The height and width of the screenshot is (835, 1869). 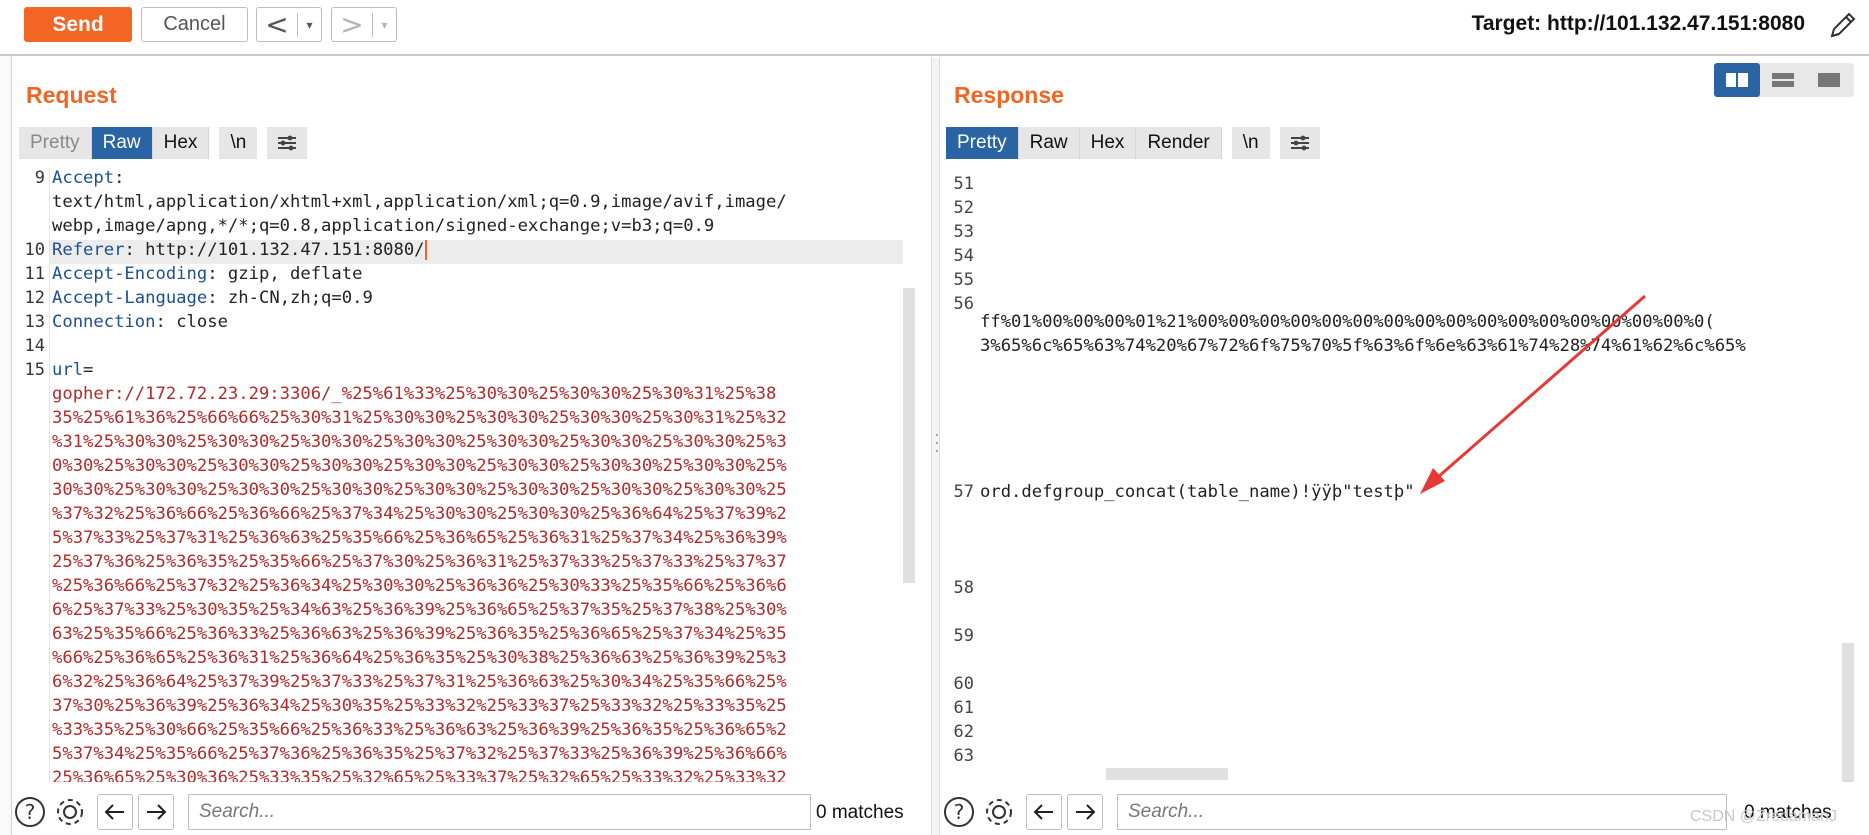 What do you see at coordinates (963, 708) in the screenshot?
I see `line-number: 61` at bounding box center [963, 708].